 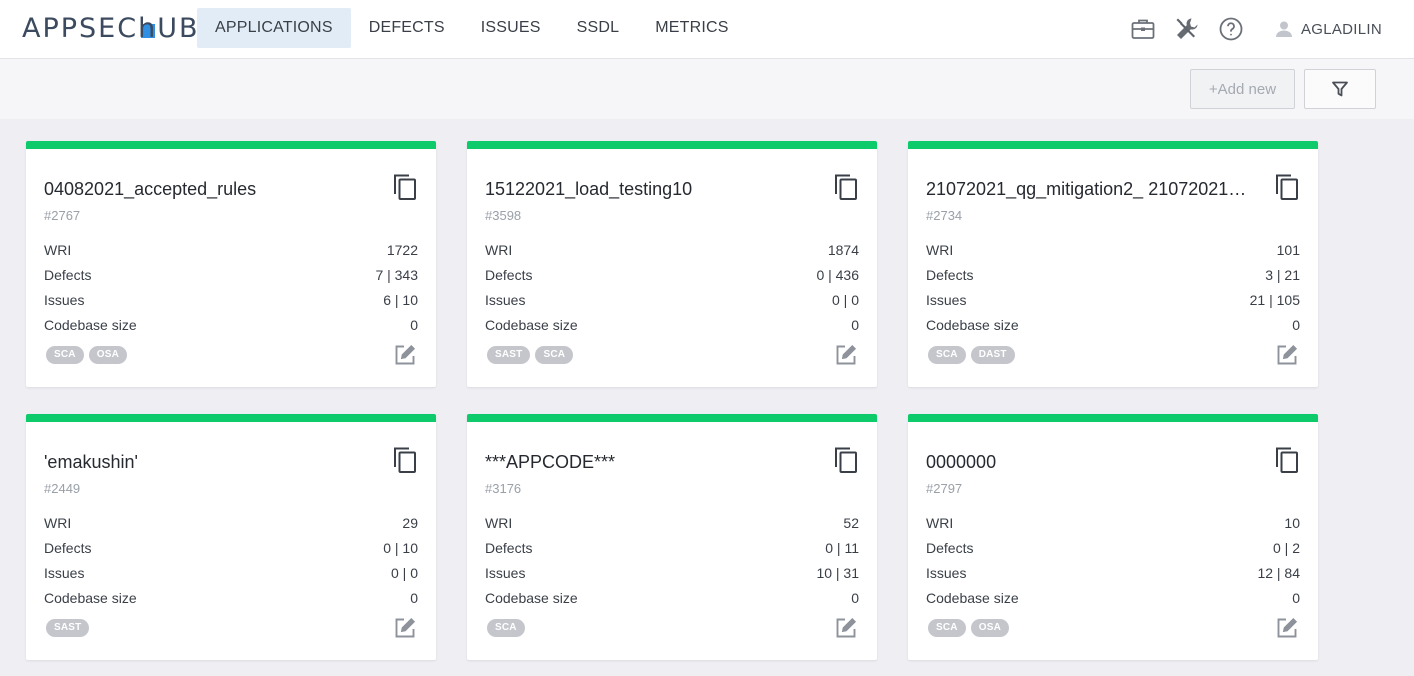 What do you see at coordinates (1278, 573) in the screenshot?
I see `metric-value-issues: 12 | 84` at bounding box center [1278, 573].